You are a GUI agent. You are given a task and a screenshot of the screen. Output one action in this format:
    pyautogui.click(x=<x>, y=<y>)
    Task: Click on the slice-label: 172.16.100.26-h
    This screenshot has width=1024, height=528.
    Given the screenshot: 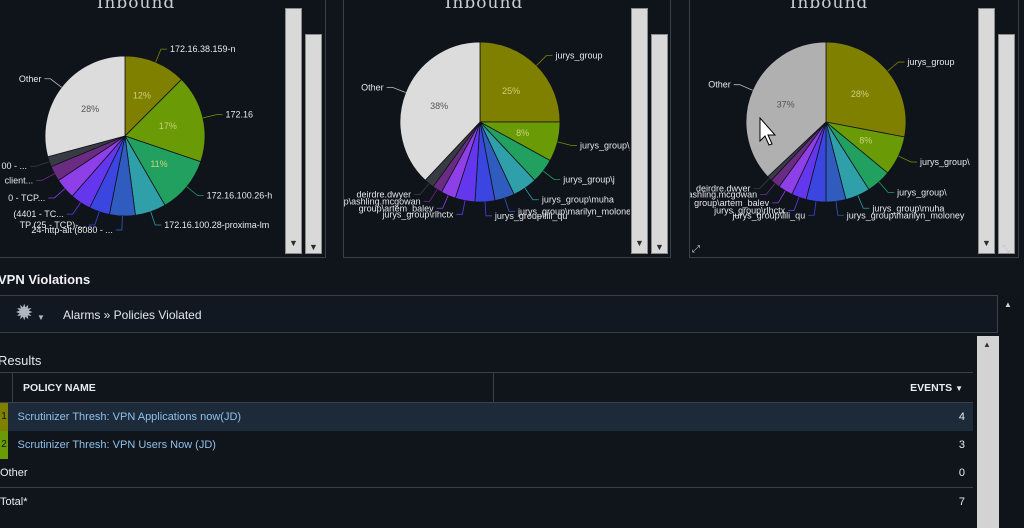 What is the action you would take?
    pyautogui.click(x=240, y=196)
    